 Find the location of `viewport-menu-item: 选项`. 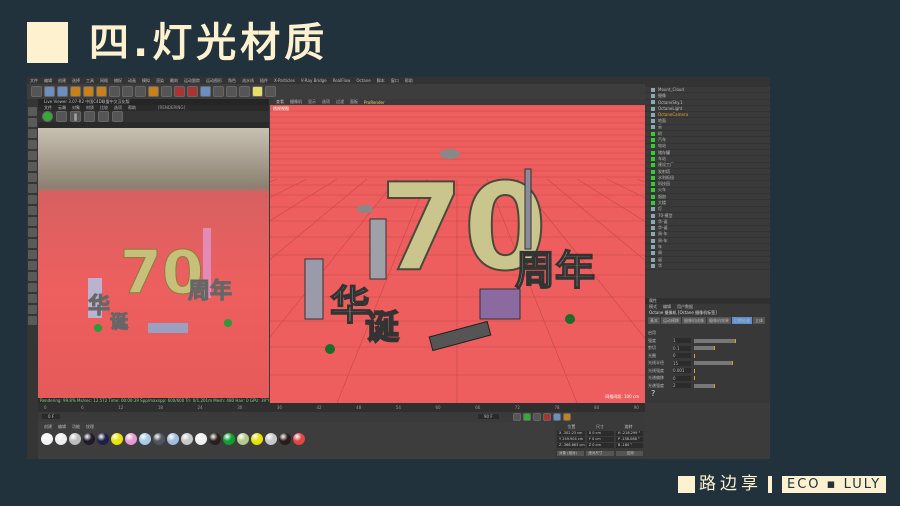

viewport-menu-item: 选项 is located at coordinates (326, 102).